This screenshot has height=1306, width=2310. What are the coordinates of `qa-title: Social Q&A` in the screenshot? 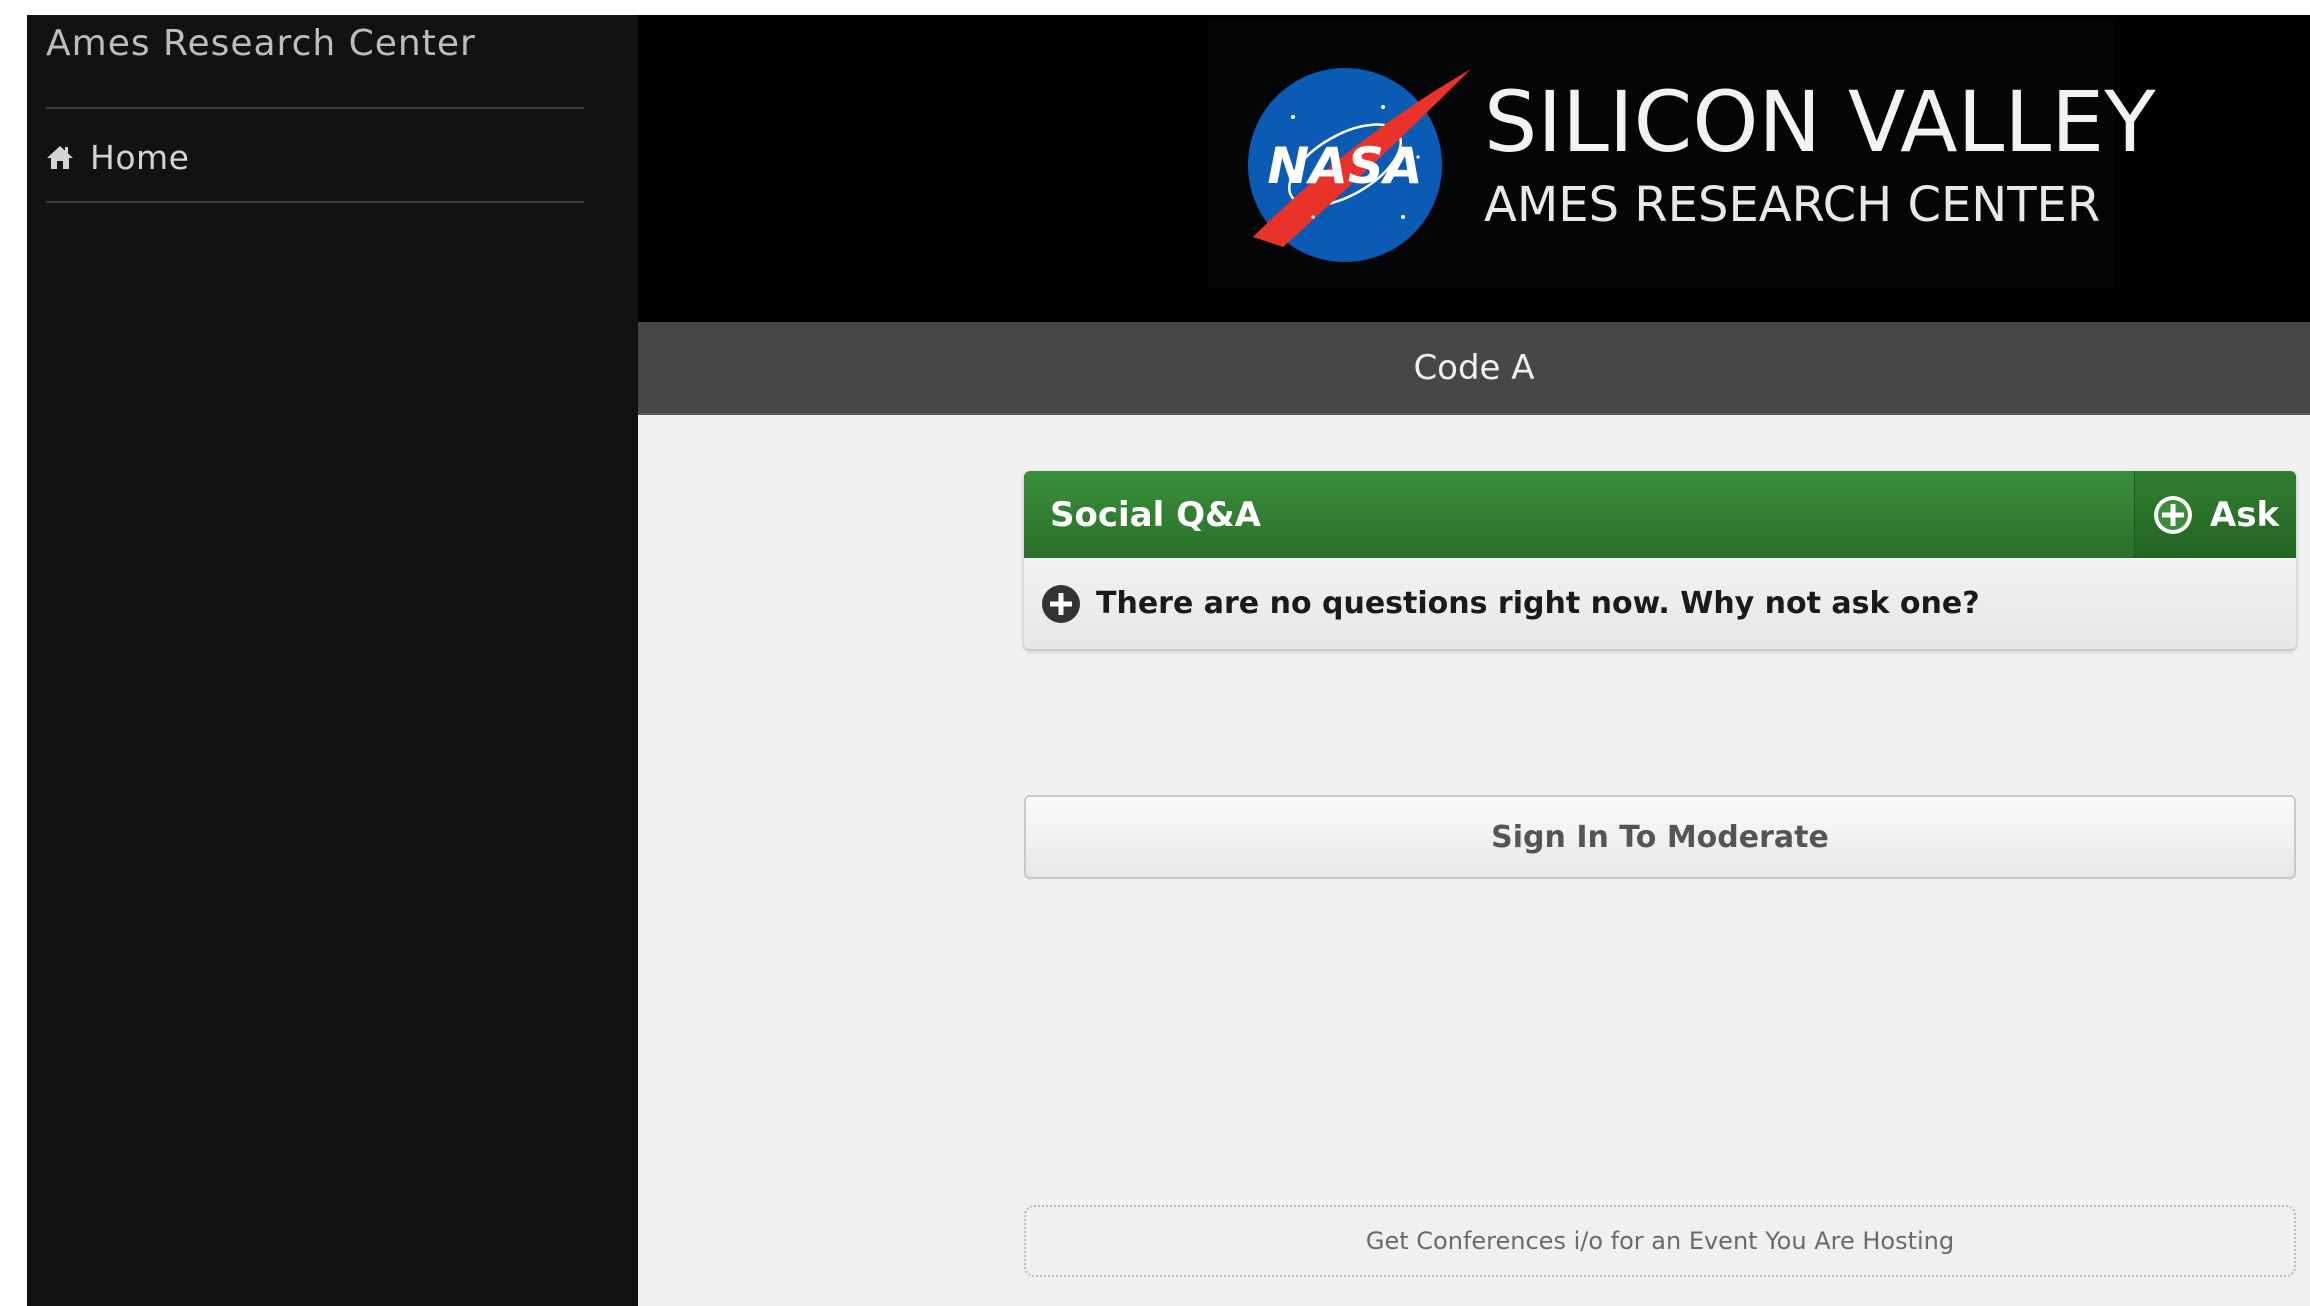 It's located at (1155, 514).